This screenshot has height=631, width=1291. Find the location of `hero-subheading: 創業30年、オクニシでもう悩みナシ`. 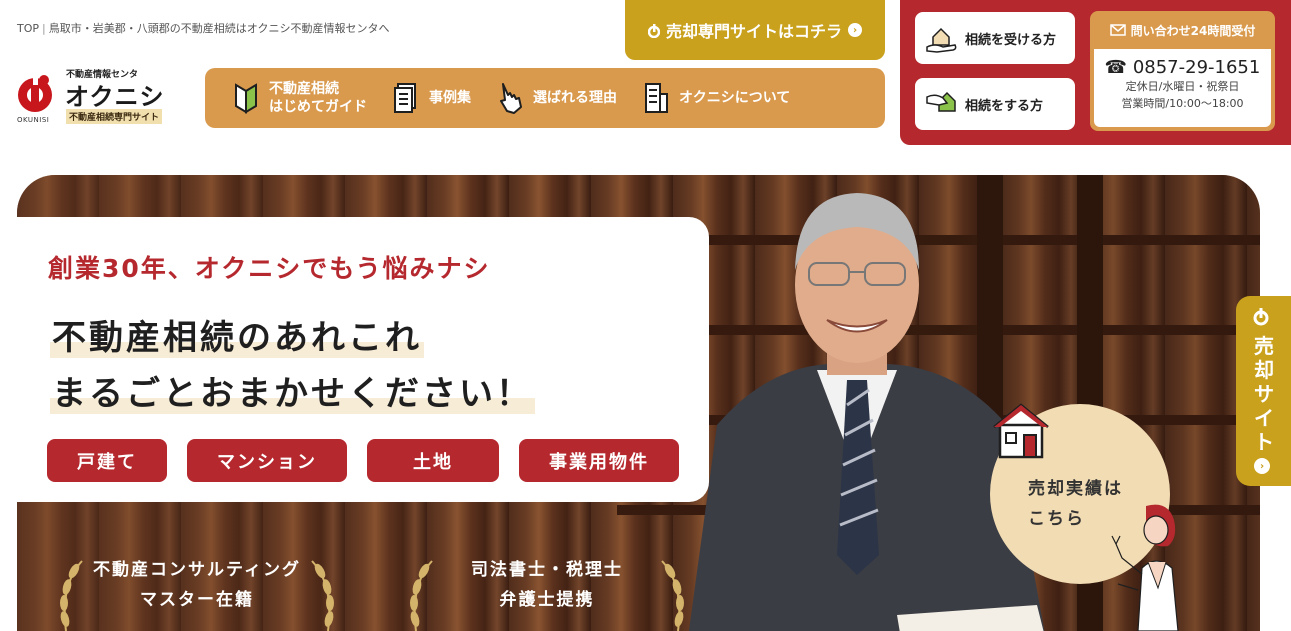

hero-subheading: 創業30年、オクニシでもう悩みナシ is located at coordinates (269, 268).